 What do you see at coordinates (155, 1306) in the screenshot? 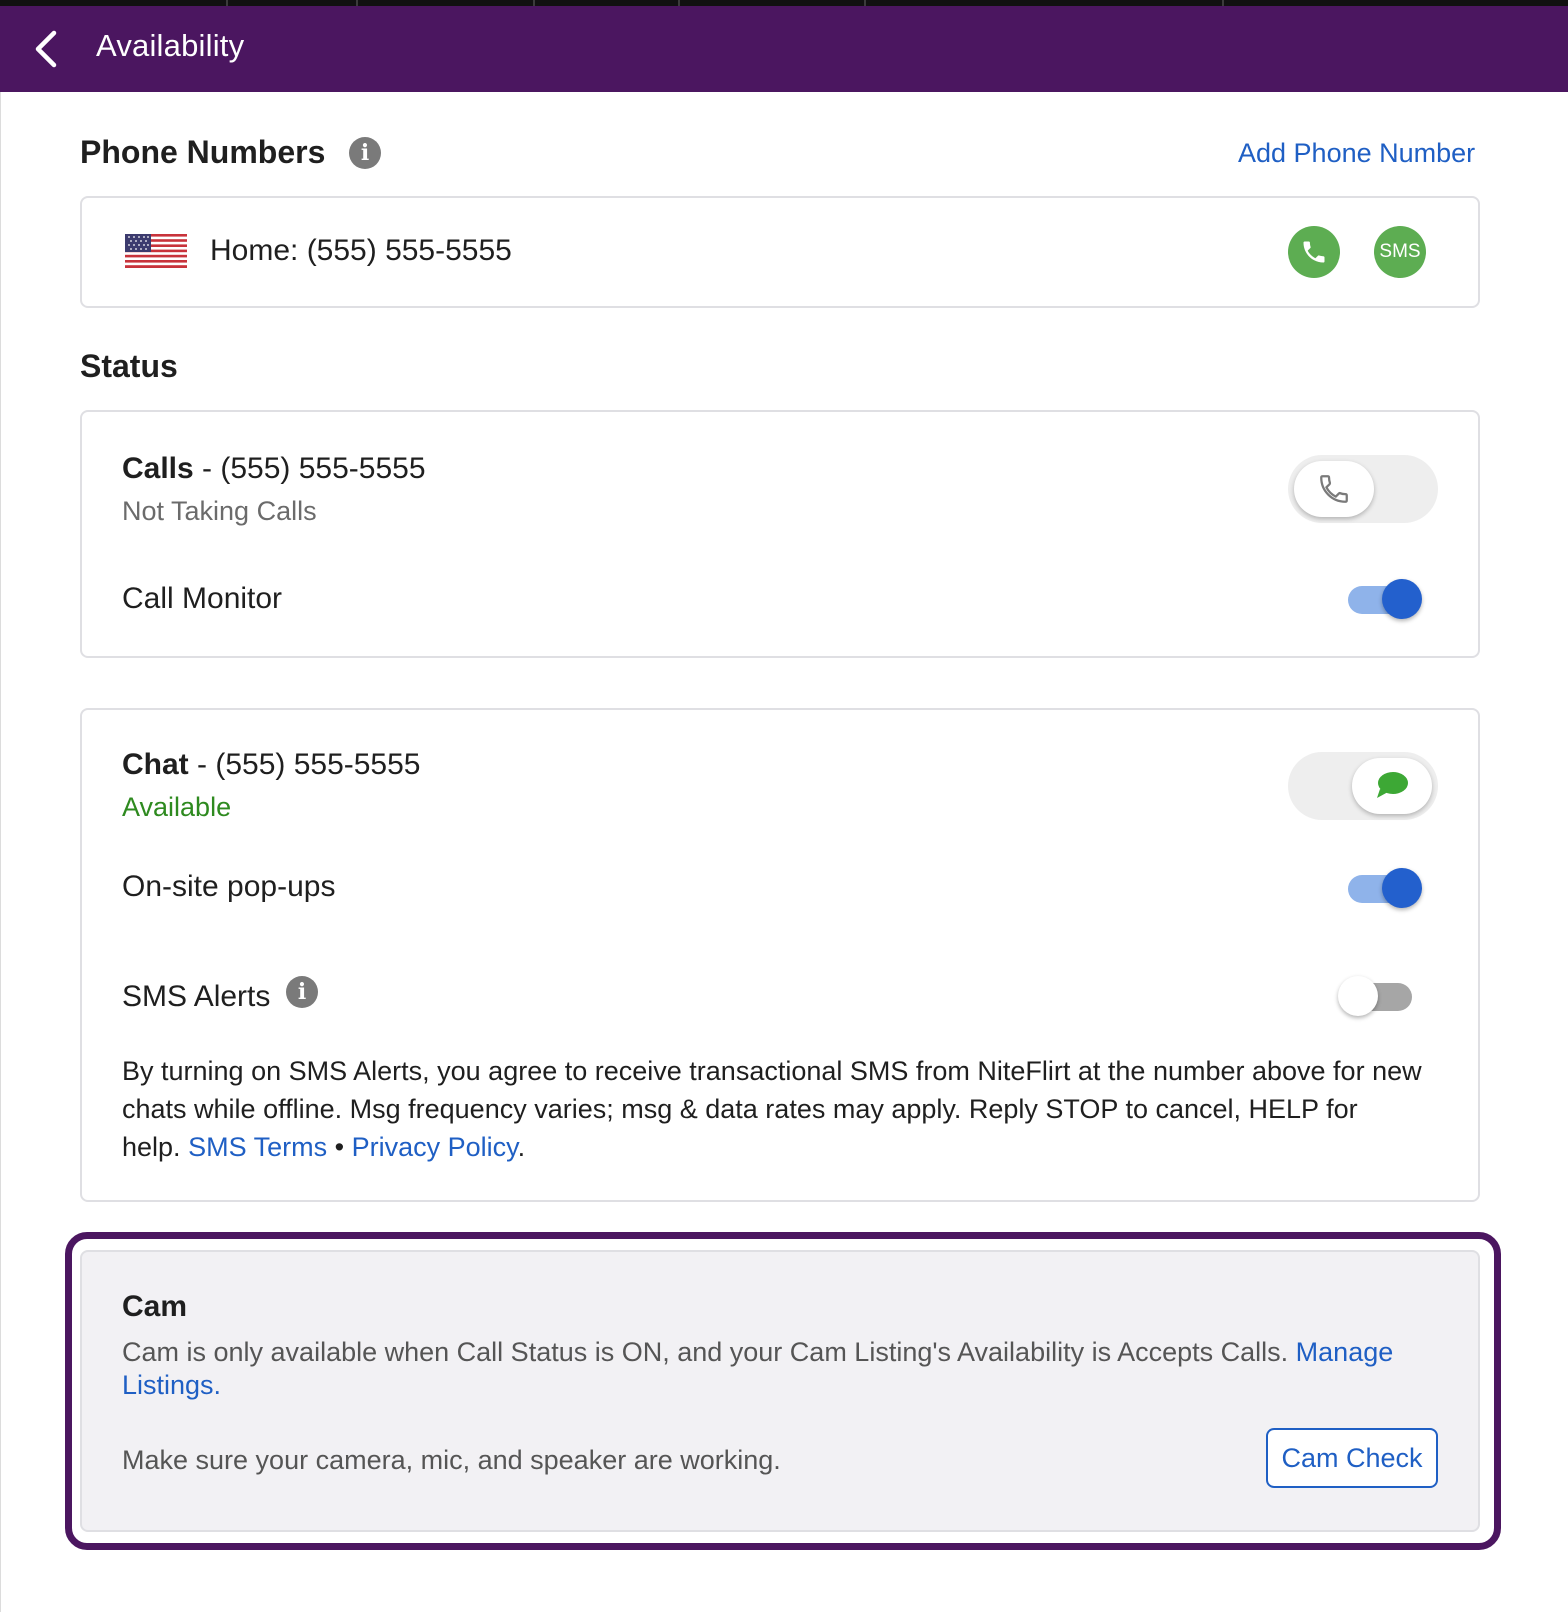
I see `cam-title: Cam` at bounding box center [155, 1306].